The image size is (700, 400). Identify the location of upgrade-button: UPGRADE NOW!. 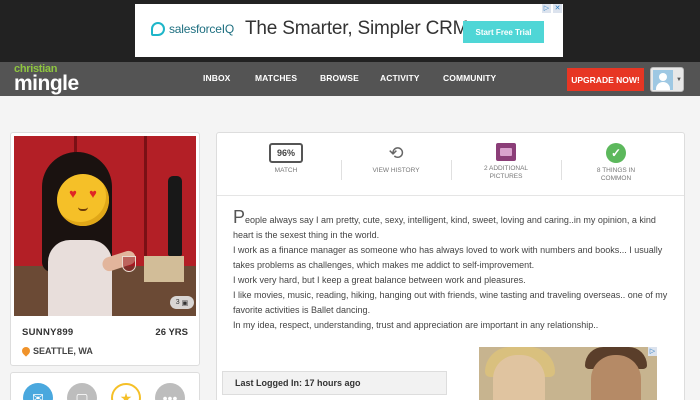
(605, 79).